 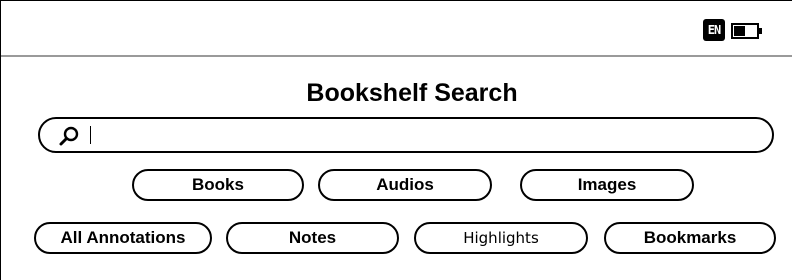 I want to click on text-cursor, so click(x=90, y=135).